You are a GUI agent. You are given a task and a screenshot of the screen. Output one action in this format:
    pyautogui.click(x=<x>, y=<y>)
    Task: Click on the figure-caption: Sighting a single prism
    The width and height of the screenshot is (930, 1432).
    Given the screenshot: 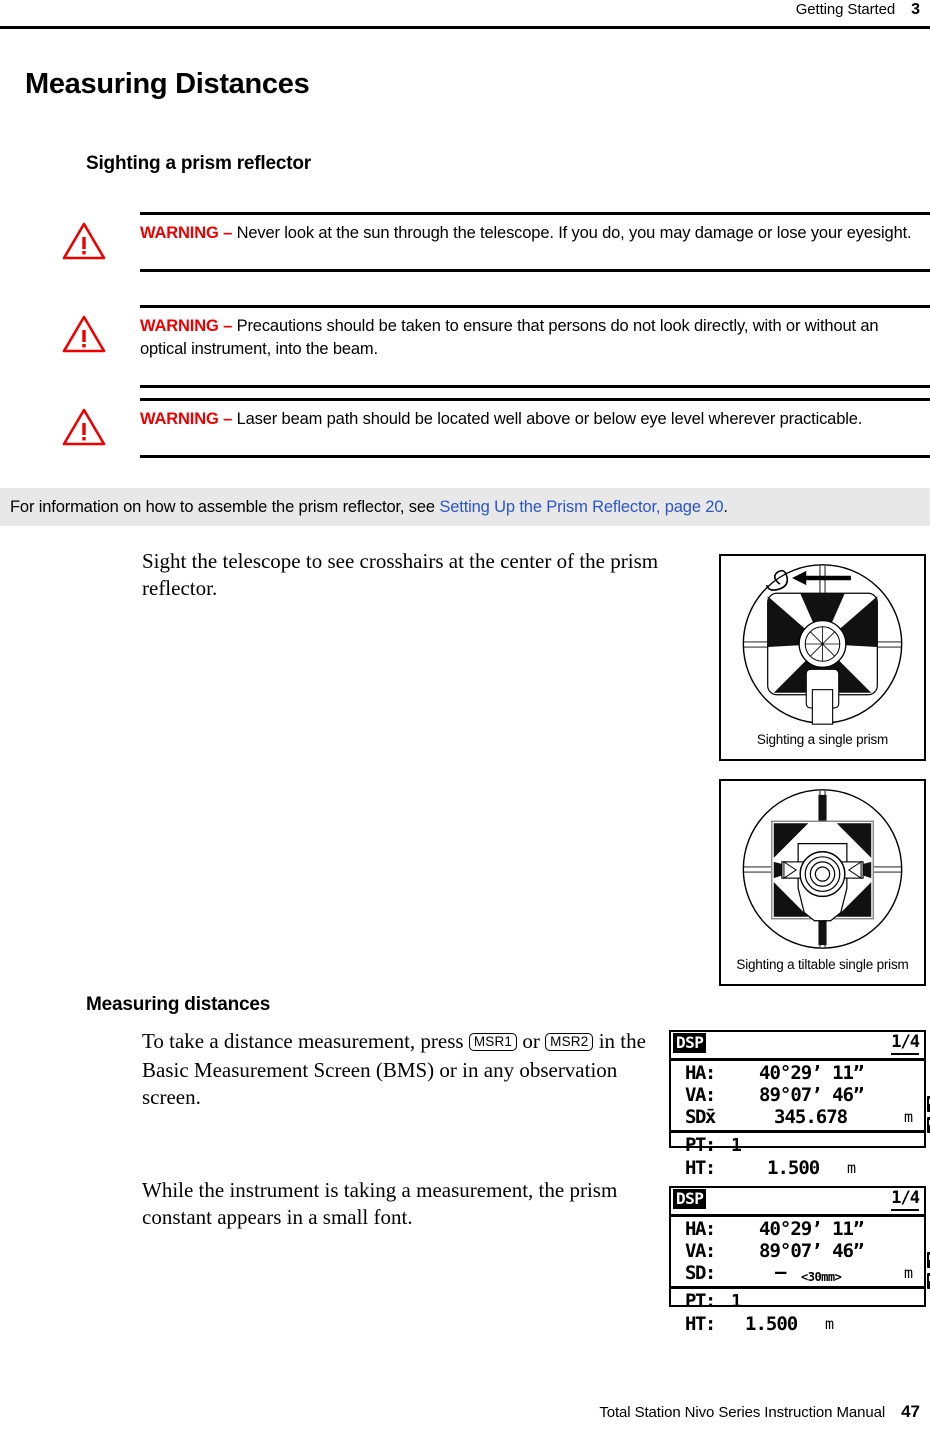 What is the action you would take?
    pyautogui.click(x=822, y=739)
    